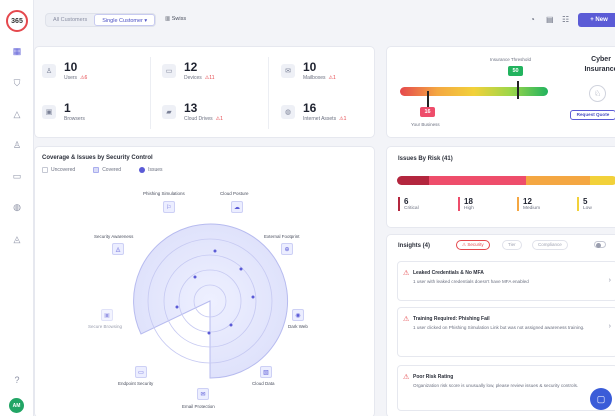 This screenshot has width=615, height=416. I want to click on filter-compliance: Compliance, so click(550, 245).